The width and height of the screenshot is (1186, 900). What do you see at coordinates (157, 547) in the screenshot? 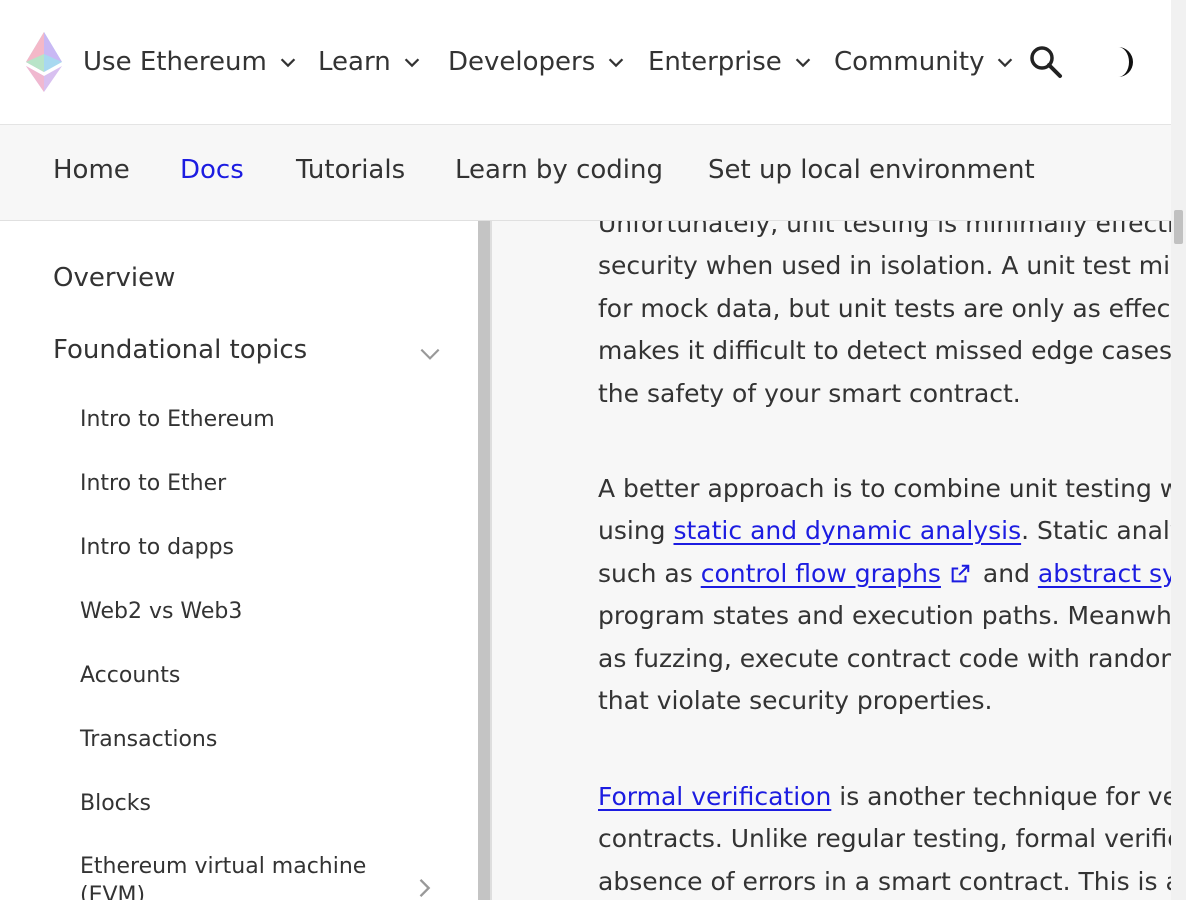
I see `sidebar-item-intro-to-dapps: Intro to dapps` at bounding box center [157, 547].